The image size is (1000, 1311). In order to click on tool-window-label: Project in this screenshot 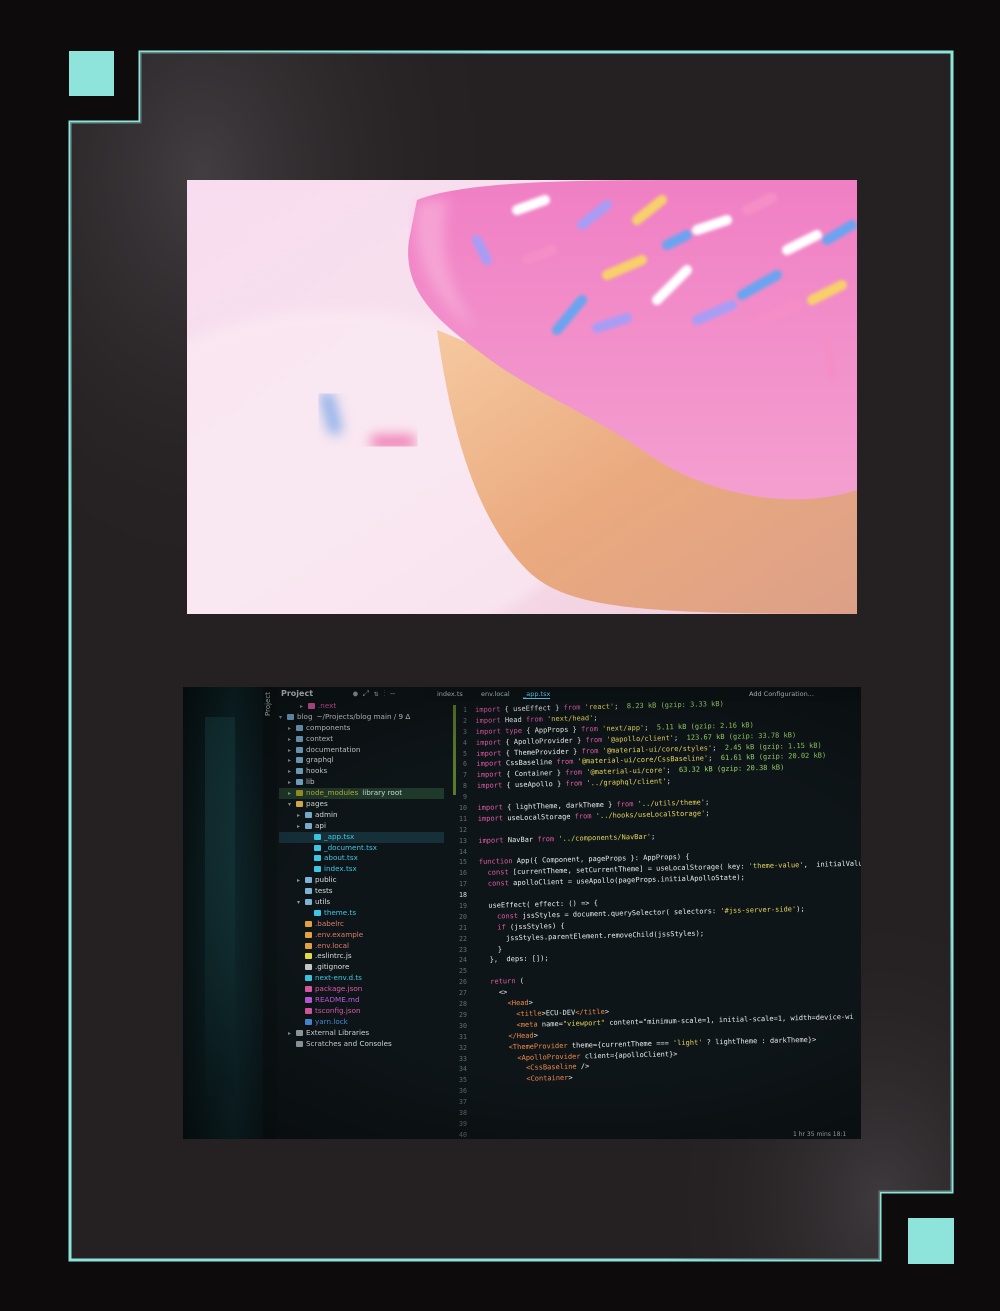, I will do `click(268, 704)`.